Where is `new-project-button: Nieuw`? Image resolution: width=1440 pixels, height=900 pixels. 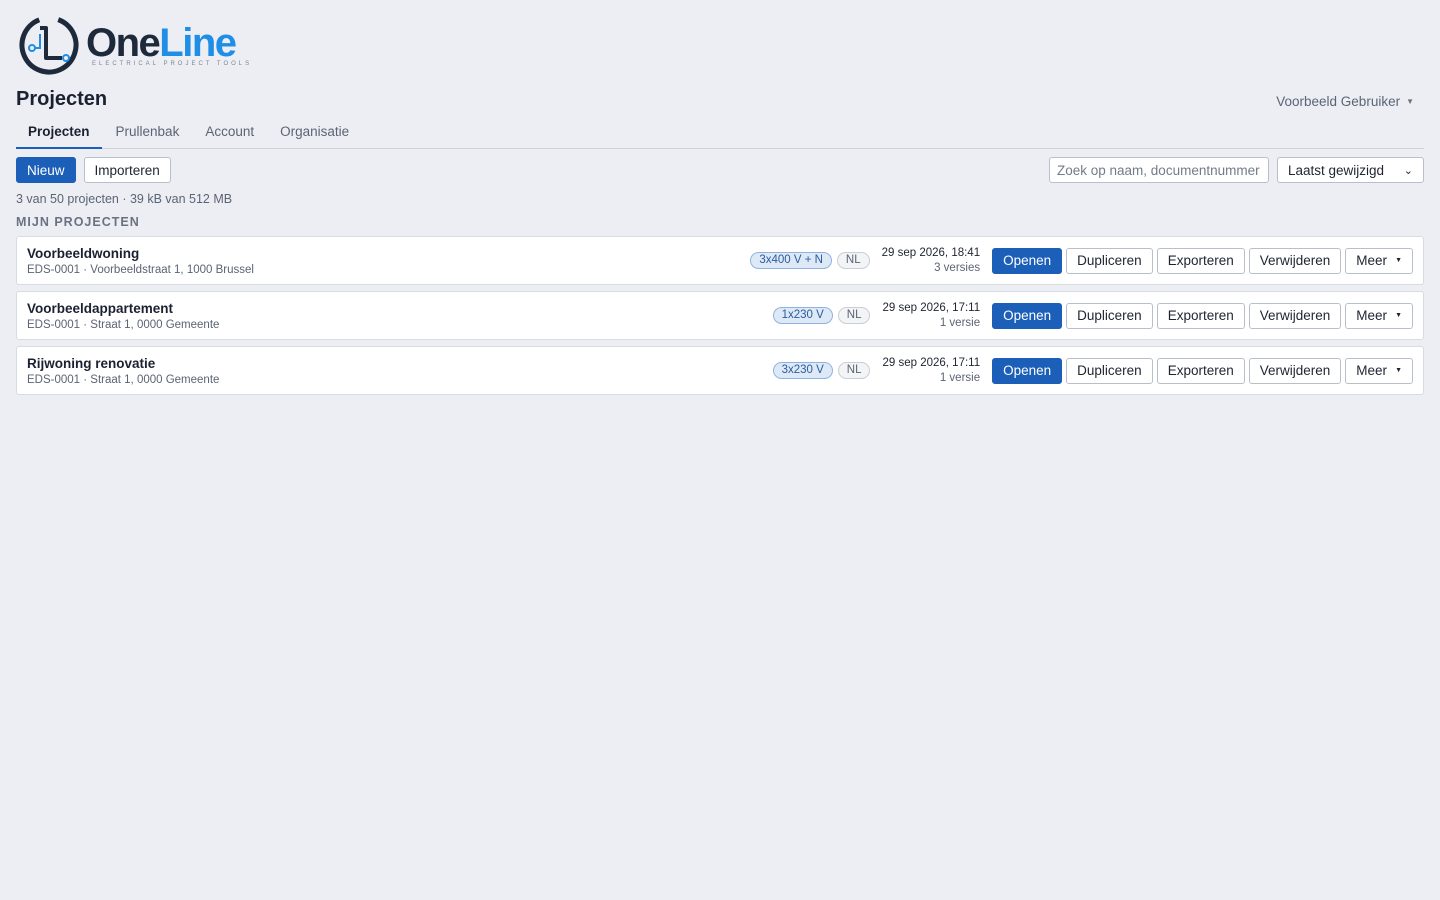 new-project-button: Nieuw is located at coordinates (46, 170).